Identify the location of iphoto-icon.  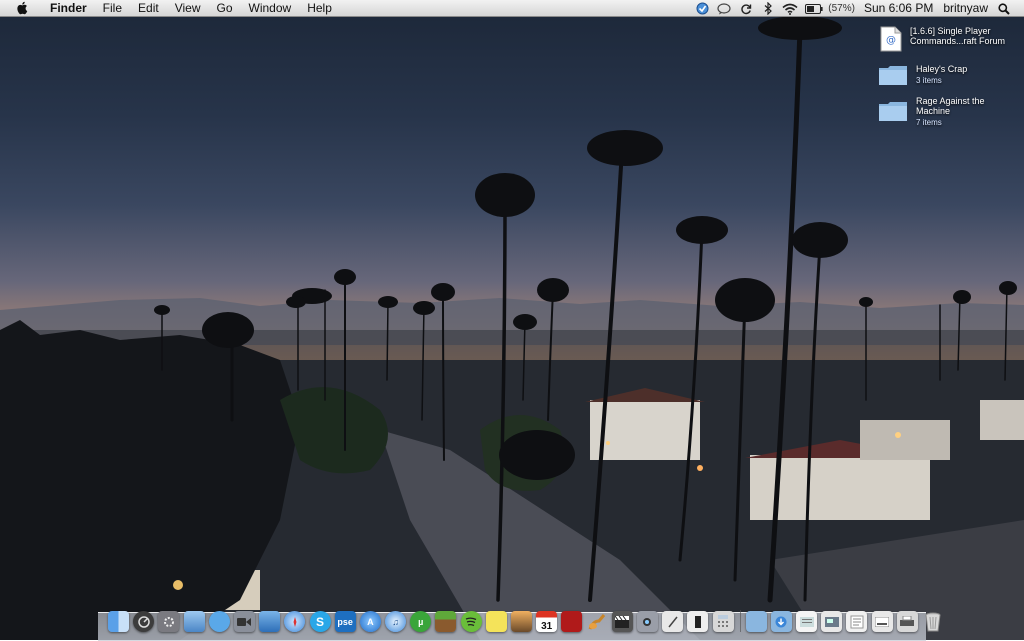
(521, 621).